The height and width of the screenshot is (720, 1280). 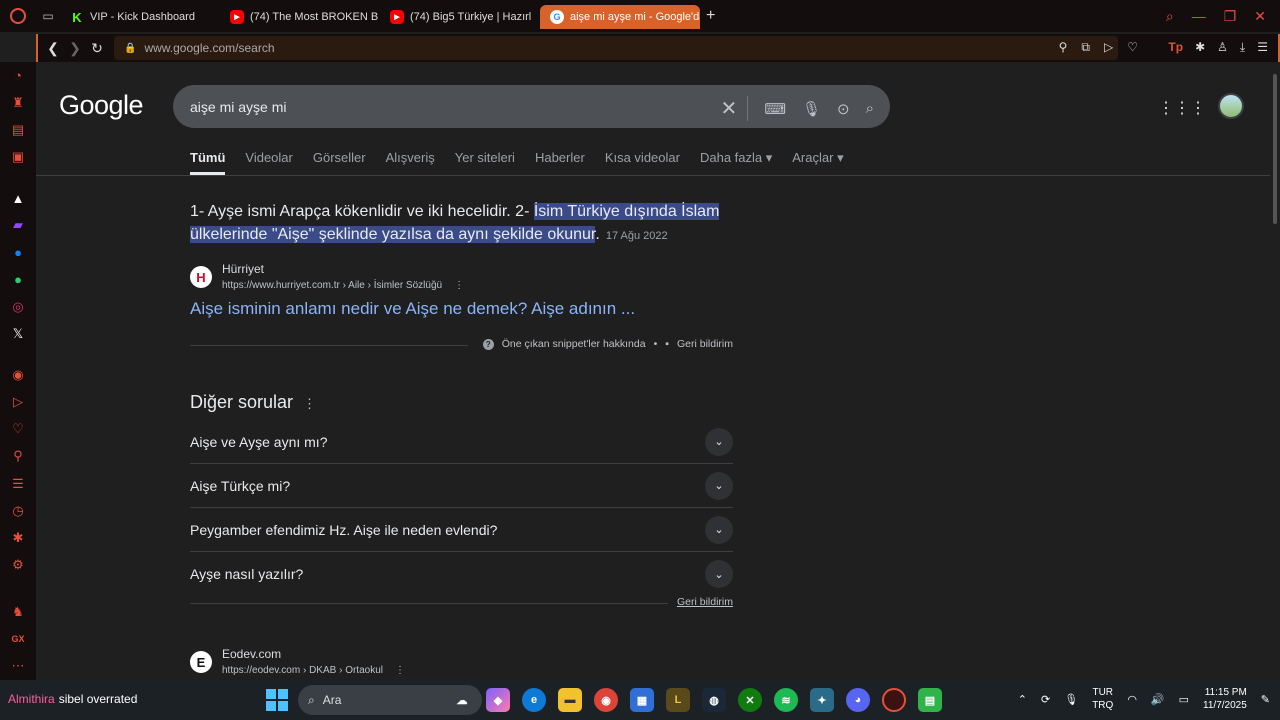 What do you see at coordinates (1184, 699) in the screenshot?
I see `battery-icon: ▭` at bounding box center [1184, 699].